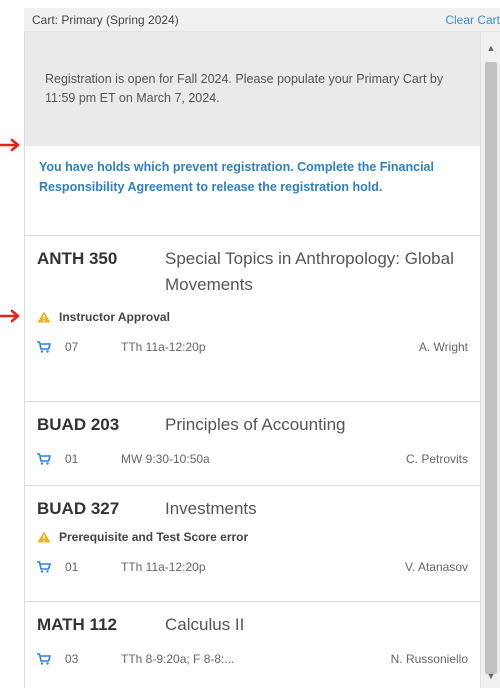 Image resolution: width=500 pixels, height=688 pixels. Describe the element at coordinates (114, 317) in the screenshot. I see `course-alert-text: Instructor Approval` at that location.